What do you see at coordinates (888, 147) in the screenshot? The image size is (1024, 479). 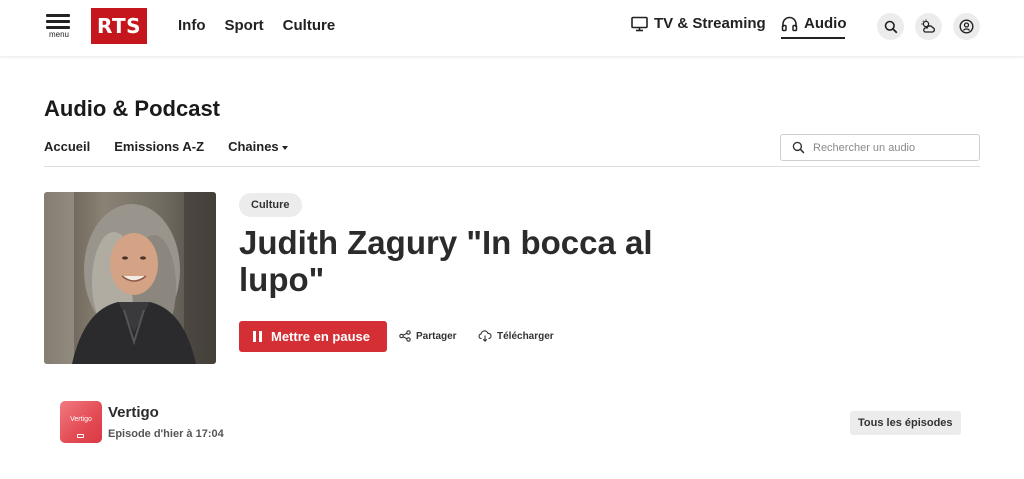 I see `search-input` at bounding box center [888, 147].